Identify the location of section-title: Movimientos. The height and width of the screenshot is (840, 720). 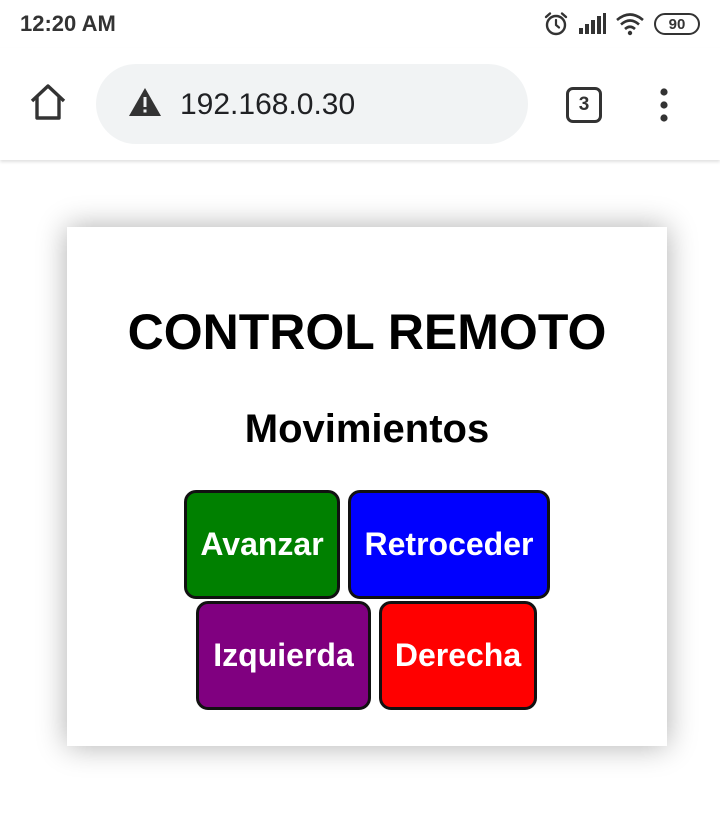
(367, 429).